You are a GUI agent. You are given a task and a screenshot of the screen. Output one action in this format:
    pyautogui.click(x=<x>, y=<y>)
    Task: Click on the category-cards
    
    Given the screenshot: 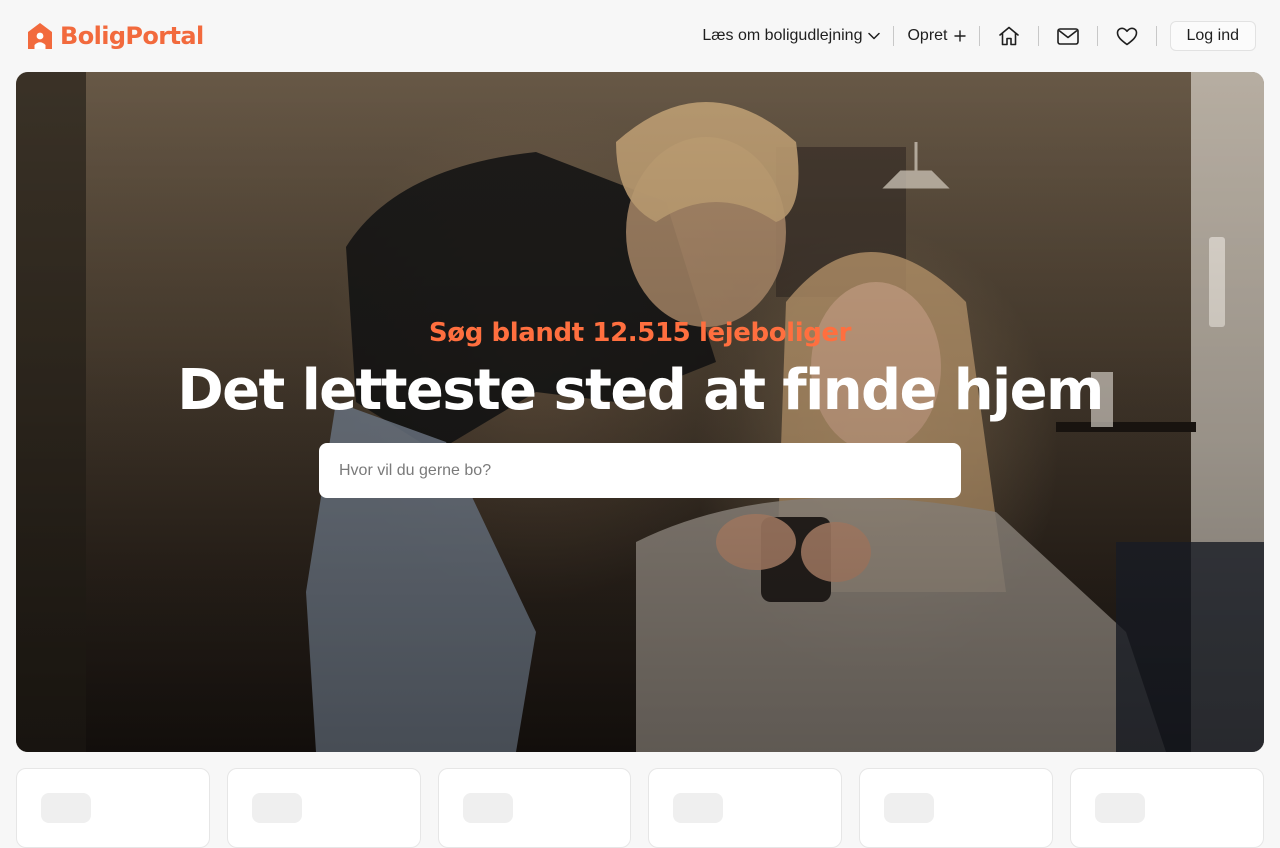 What is the action you would take?
    pyautogui.click(x=640, y=808)
    